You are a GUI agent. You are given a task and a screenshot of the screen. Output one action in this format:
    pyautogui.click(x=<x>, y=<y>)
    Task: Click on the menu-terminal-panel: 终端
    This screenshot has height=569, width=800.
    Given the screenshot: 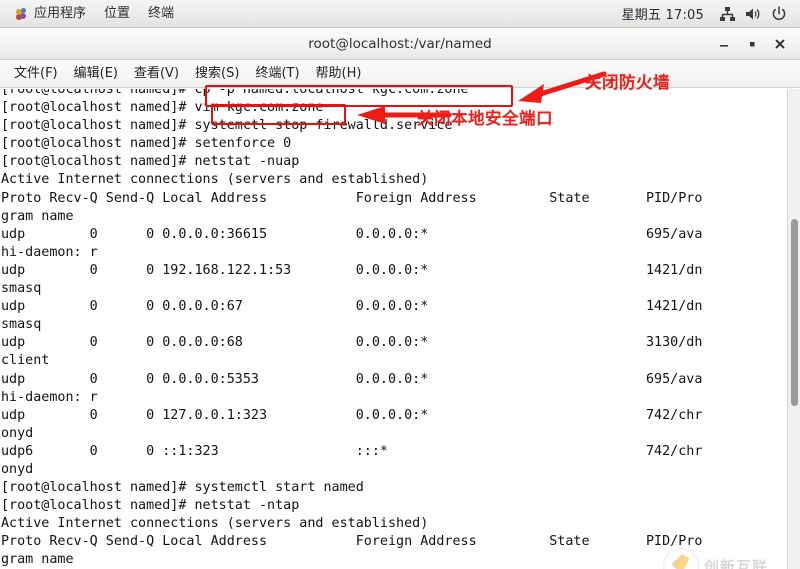 What is the action you would take?
    pyautogui.click(x=161, y=13)
    